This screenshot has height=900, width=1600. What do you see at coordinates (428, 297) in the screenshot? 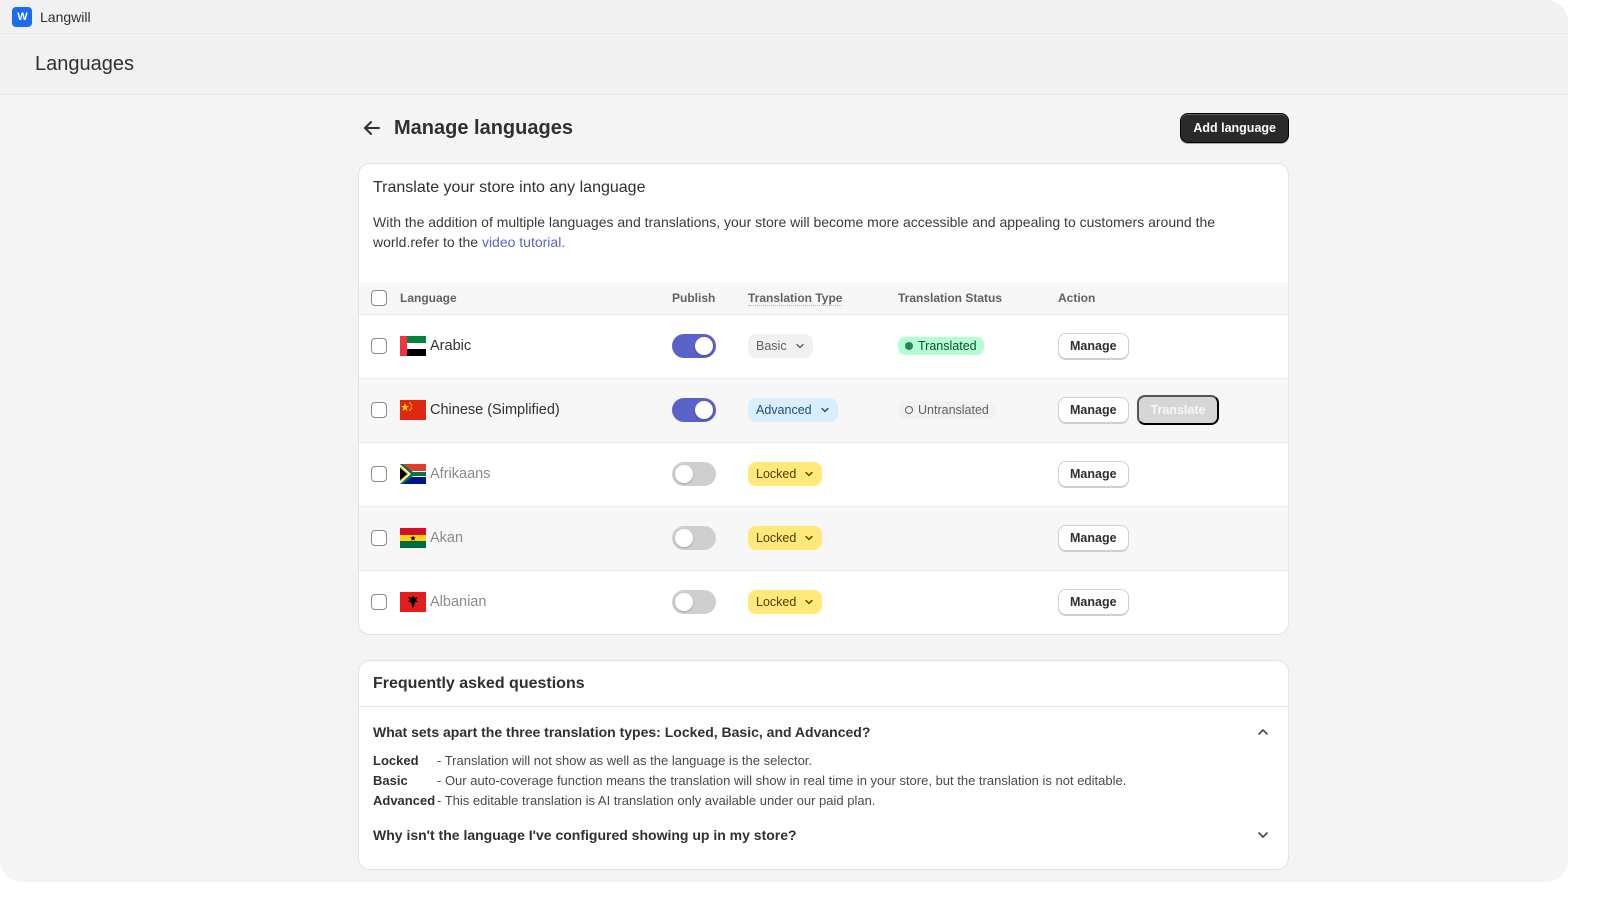
I see `column-header-language: Language` at bounding box center [428, 297].